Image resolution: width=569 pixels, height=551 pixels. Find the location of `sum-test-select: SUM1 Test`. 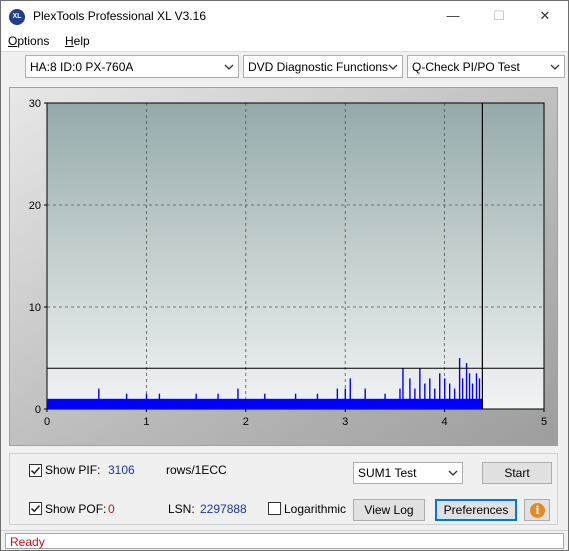

sum-test-select: SUM1 Test is located at coordinates (408, 473).